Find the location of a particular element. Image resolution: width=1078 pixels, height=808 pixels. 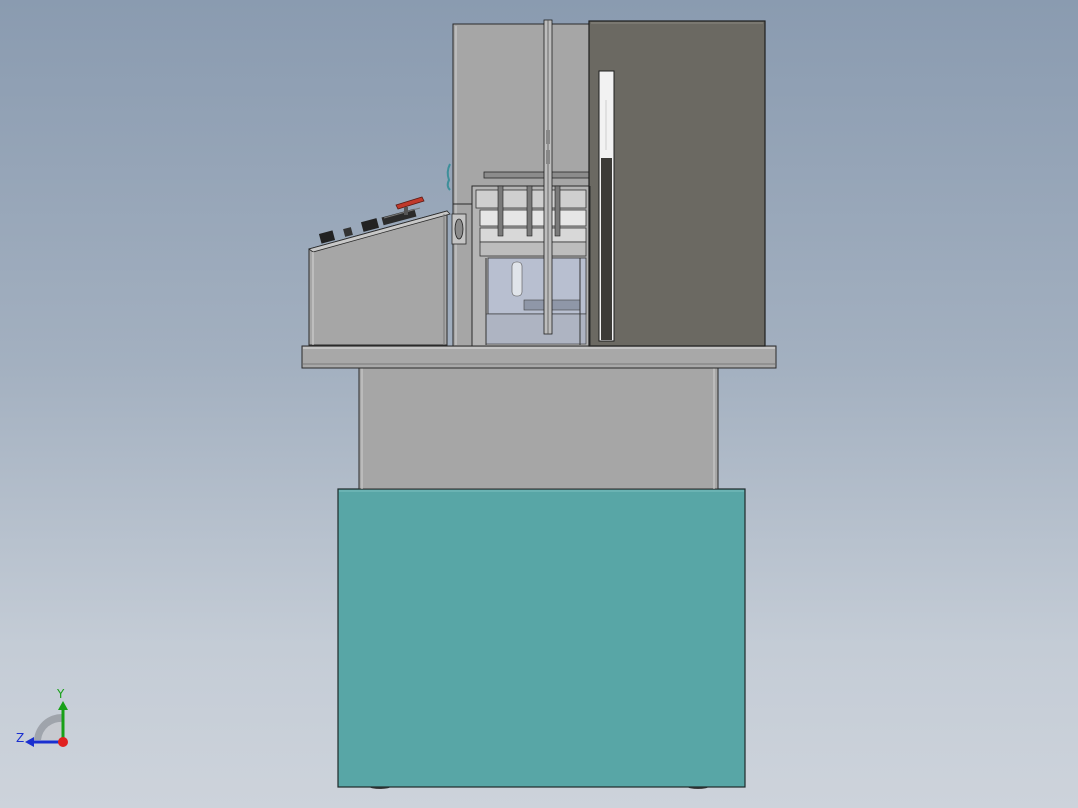

table-top-plate is located at coordinates (539, 357).